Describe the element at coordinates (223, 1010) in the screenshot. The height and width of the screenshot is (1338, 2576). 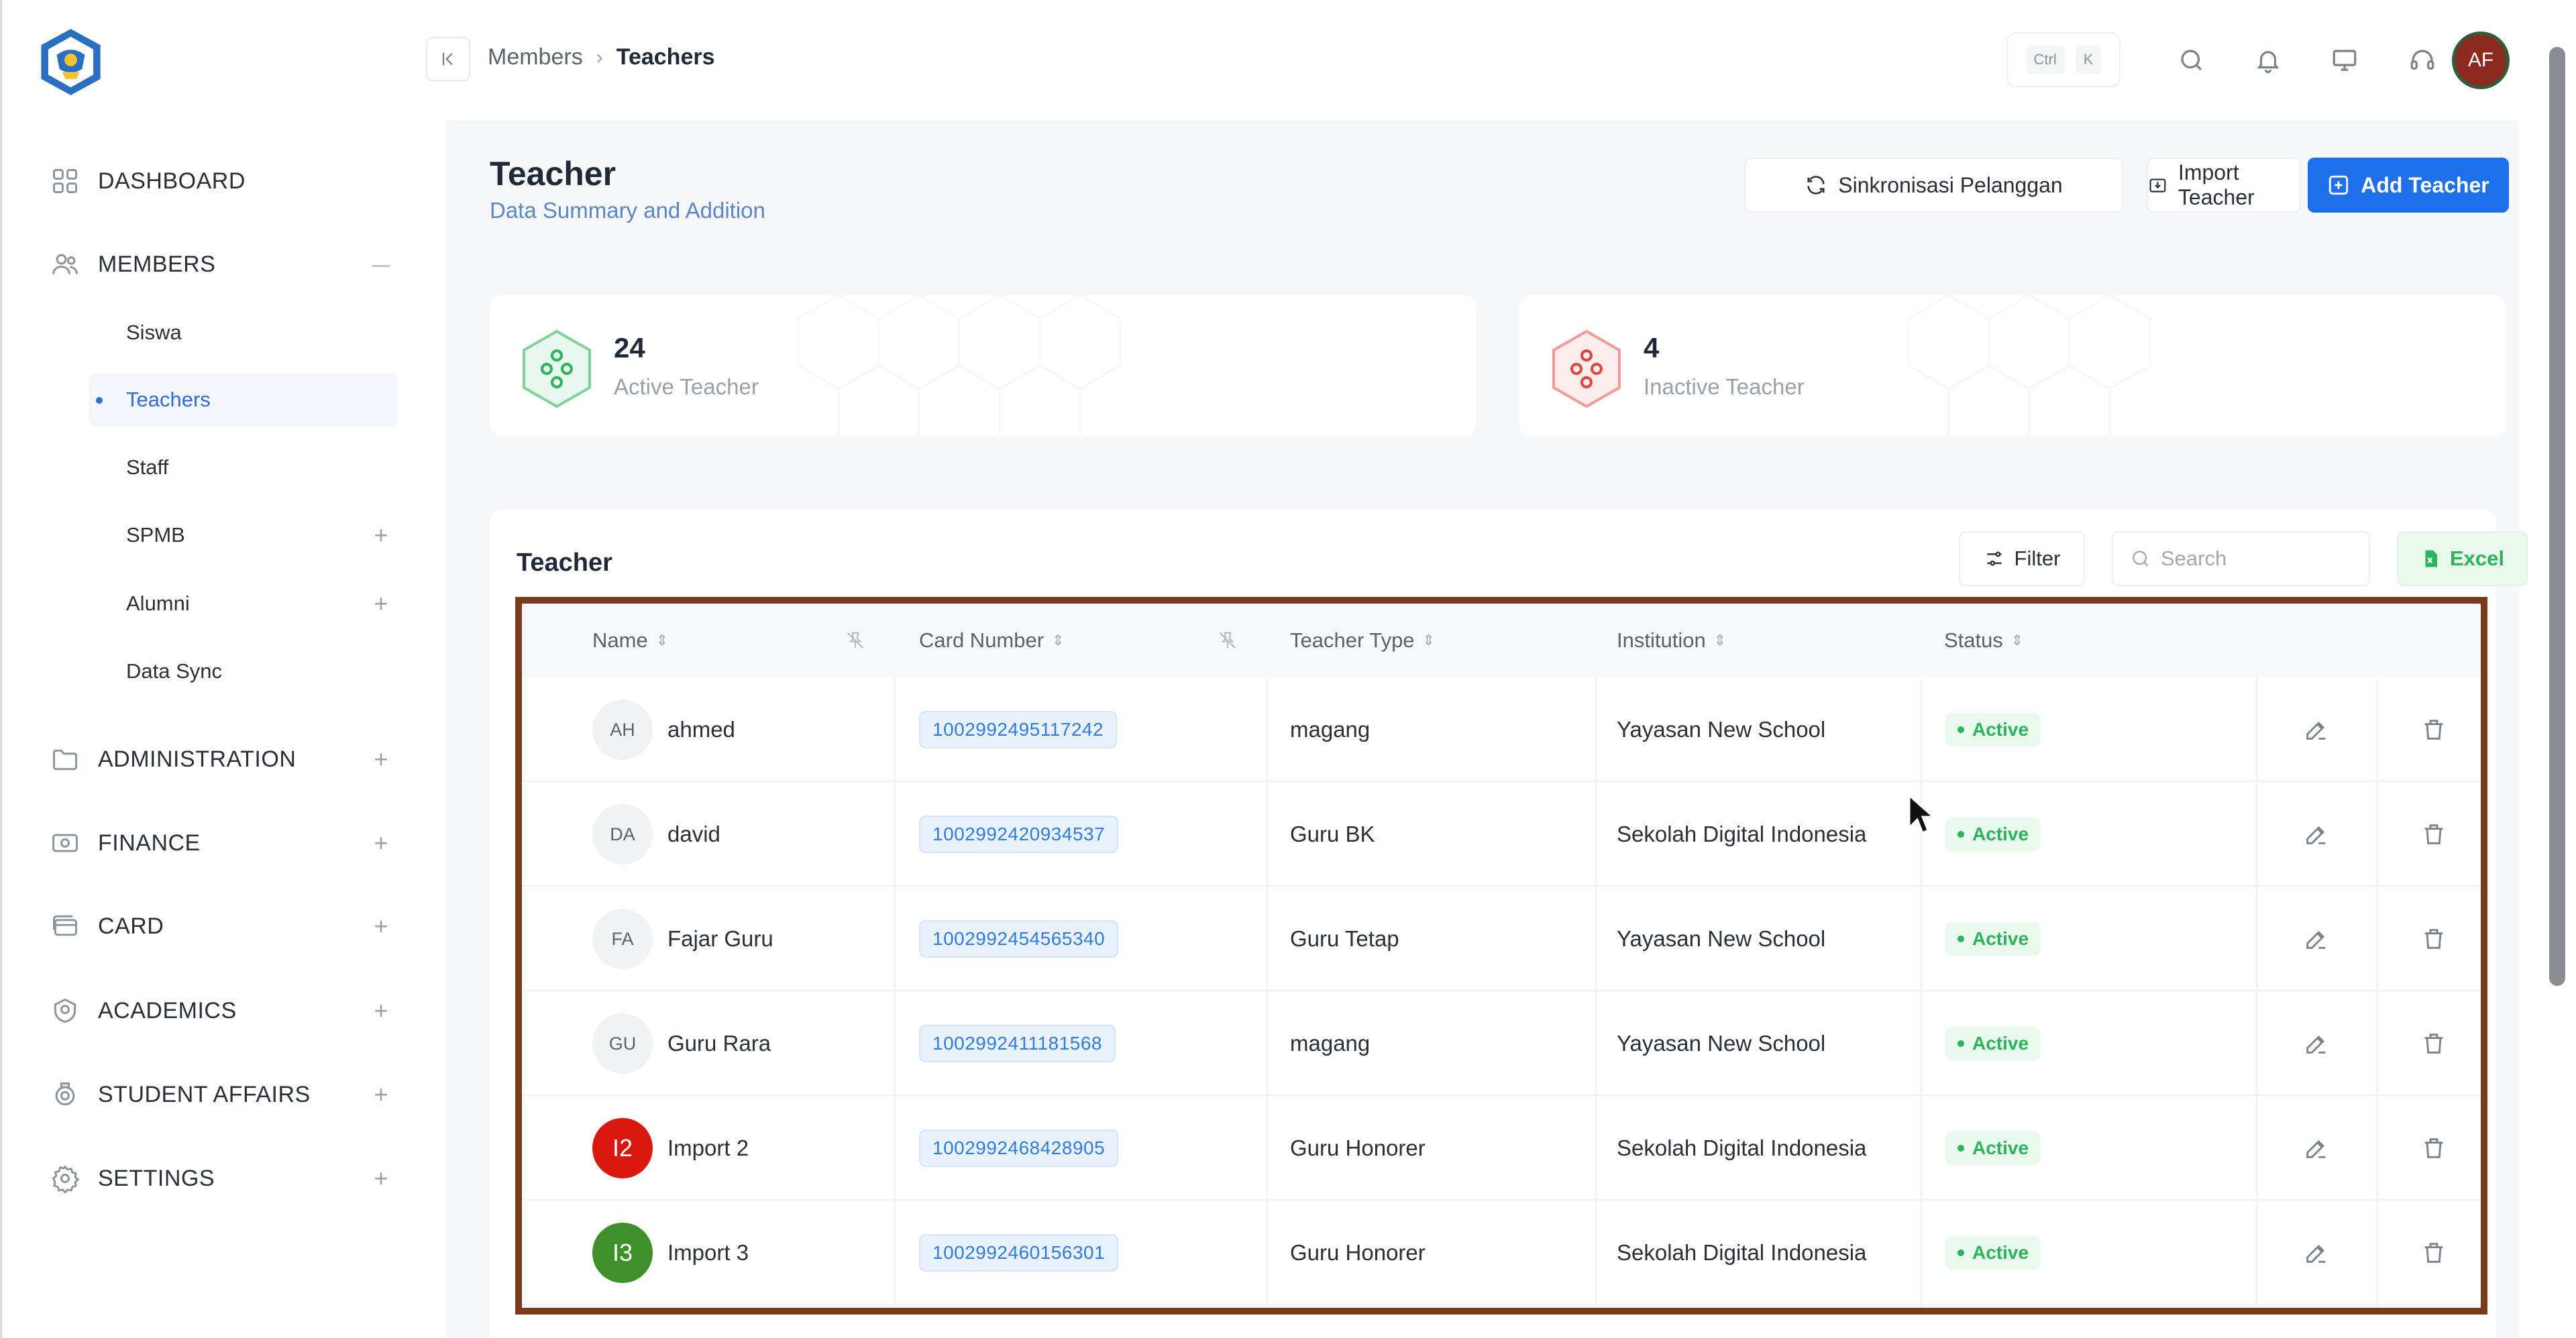
I see `sidebar-item-academics: ACADEMICS +` at that location.